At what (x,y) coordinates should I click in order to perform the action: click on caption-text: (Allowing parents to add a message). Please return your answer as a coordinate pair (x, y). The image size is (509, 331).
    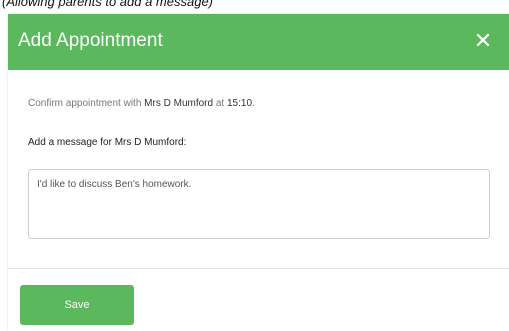
    Looking at the image, I should click on (108, 4).